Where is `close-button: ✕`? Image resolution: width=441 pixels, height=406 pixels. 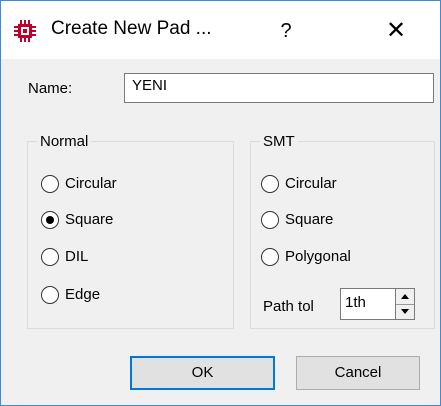
close-button: ✕ is located at coordinates (396, 31).